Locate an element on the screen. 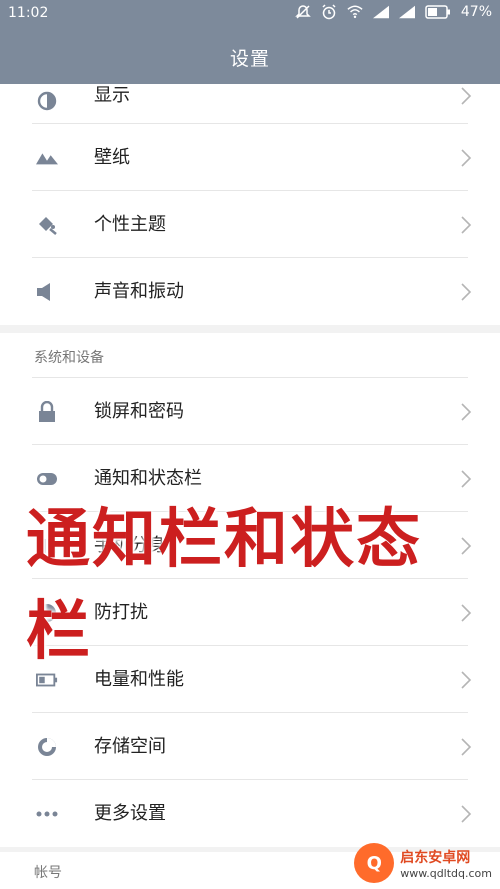 The image size is (500, 889). wallpaper-icon is located at coordinates (47, 158).